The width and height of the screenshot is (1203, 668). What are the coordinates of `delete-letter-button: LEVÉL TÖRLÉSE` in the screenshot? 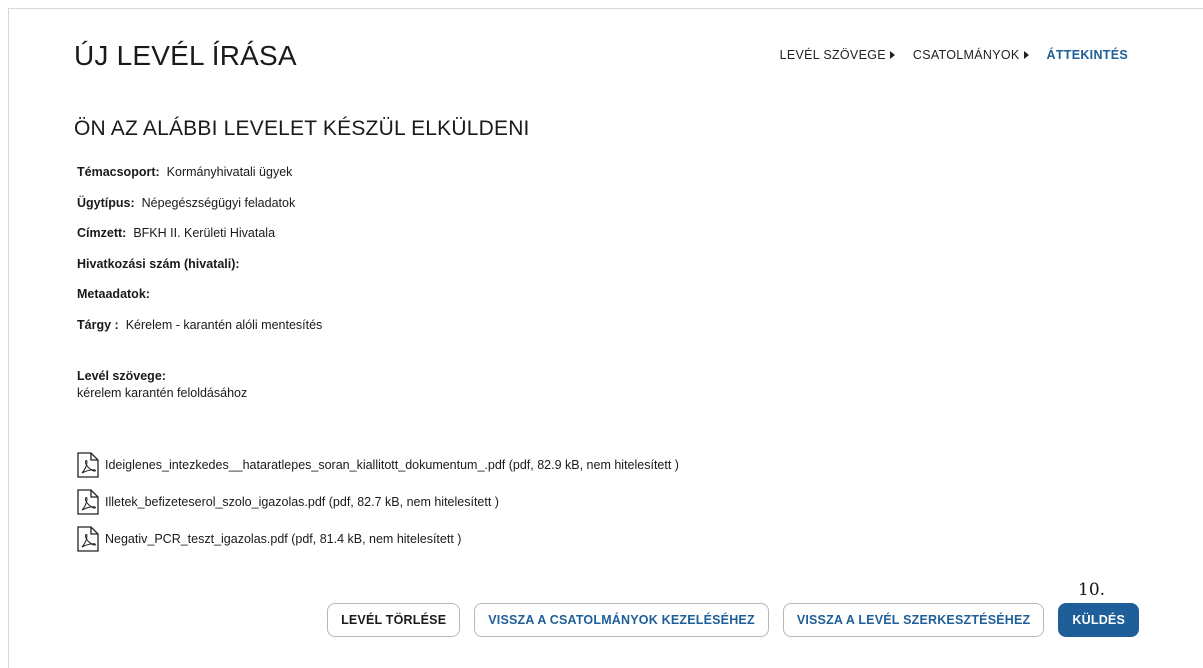 It's located at (394, 620).